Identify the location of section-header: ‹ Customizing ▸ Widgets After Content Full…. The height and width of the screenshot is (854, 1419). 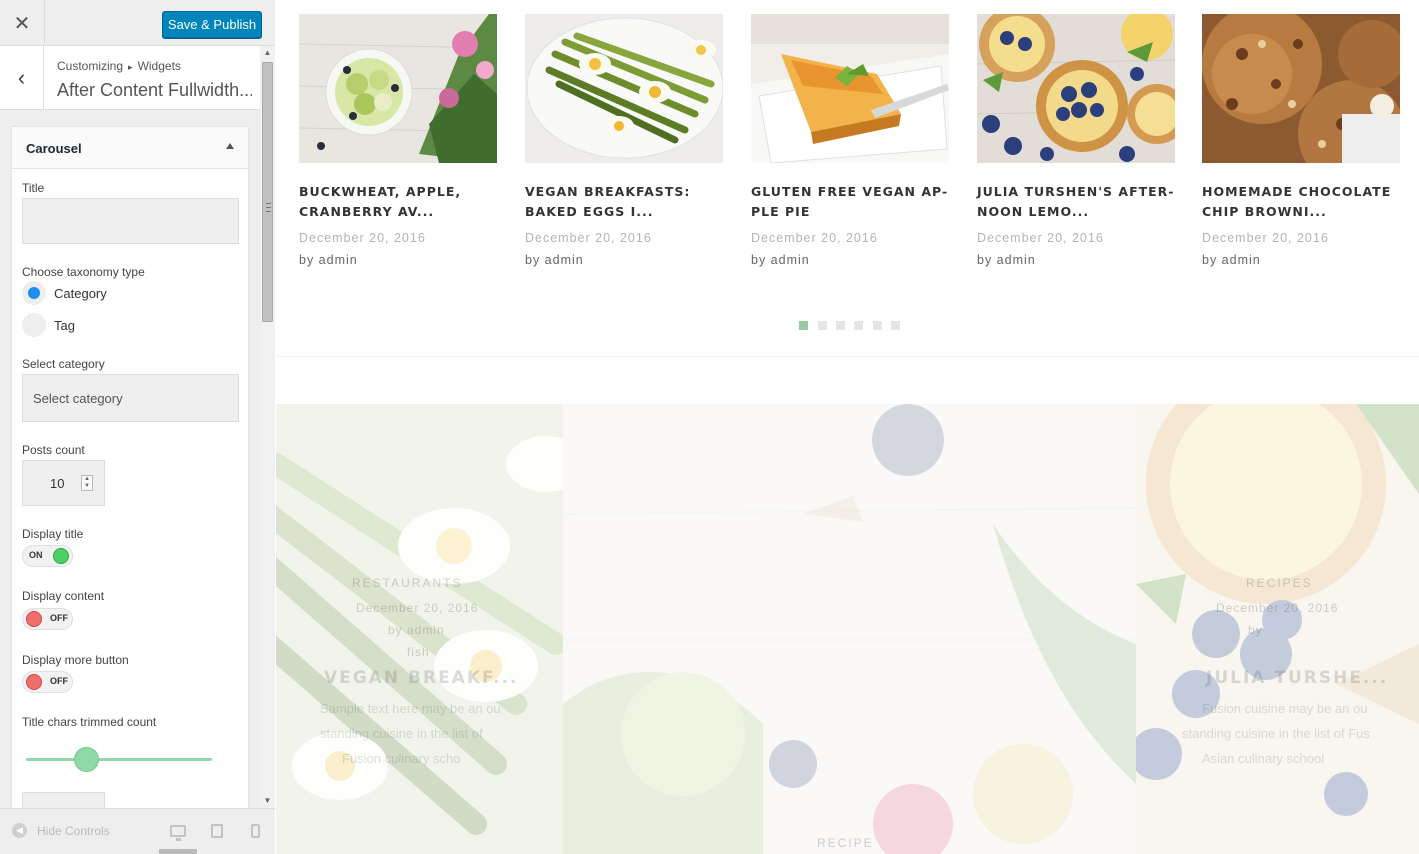
(130, 78).